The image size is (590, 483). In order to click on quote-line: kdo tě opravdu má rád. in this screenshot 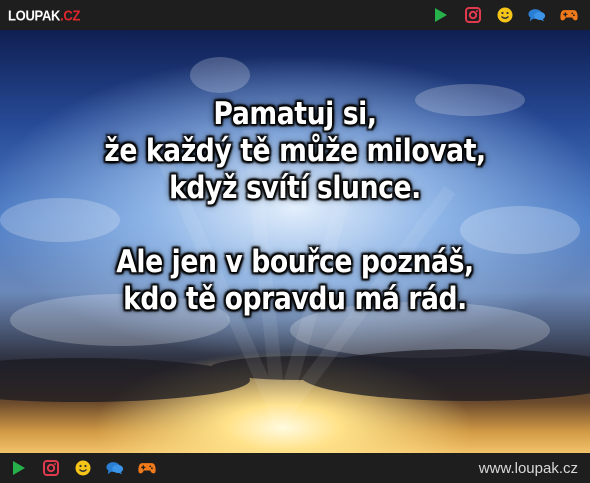, I will do `click(295, 299)`.